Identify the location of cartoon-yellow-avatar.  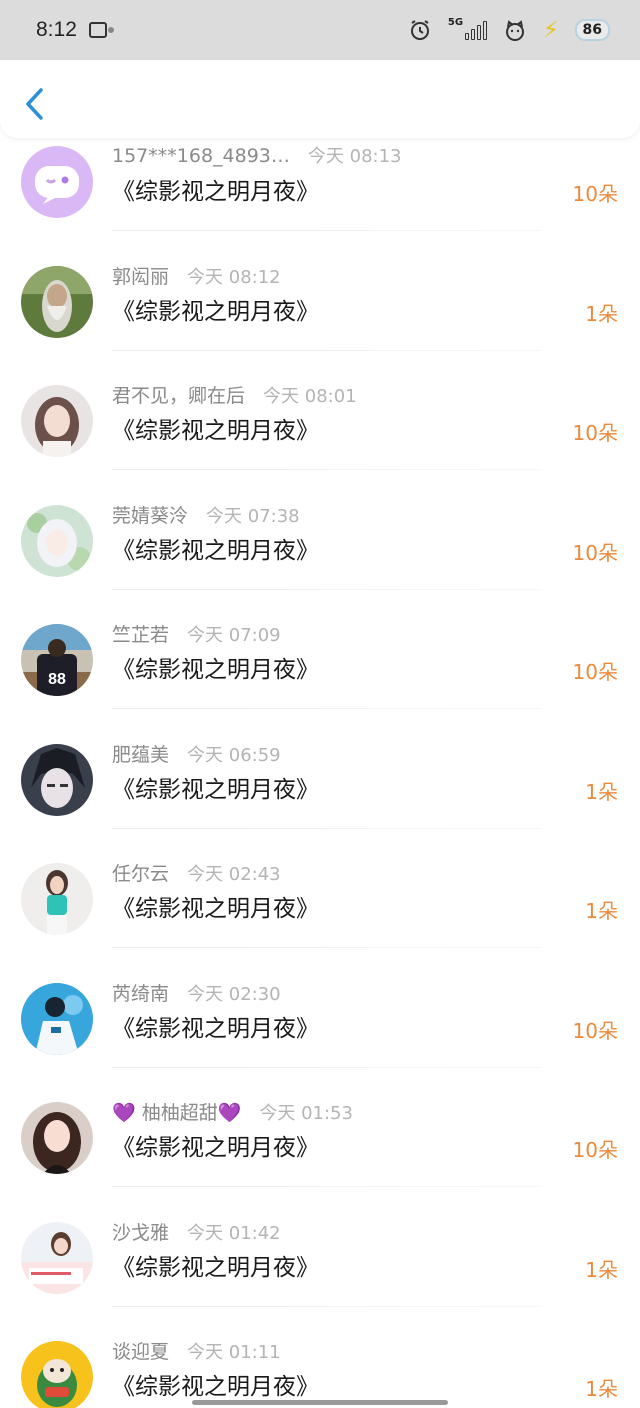
(57, 1374).